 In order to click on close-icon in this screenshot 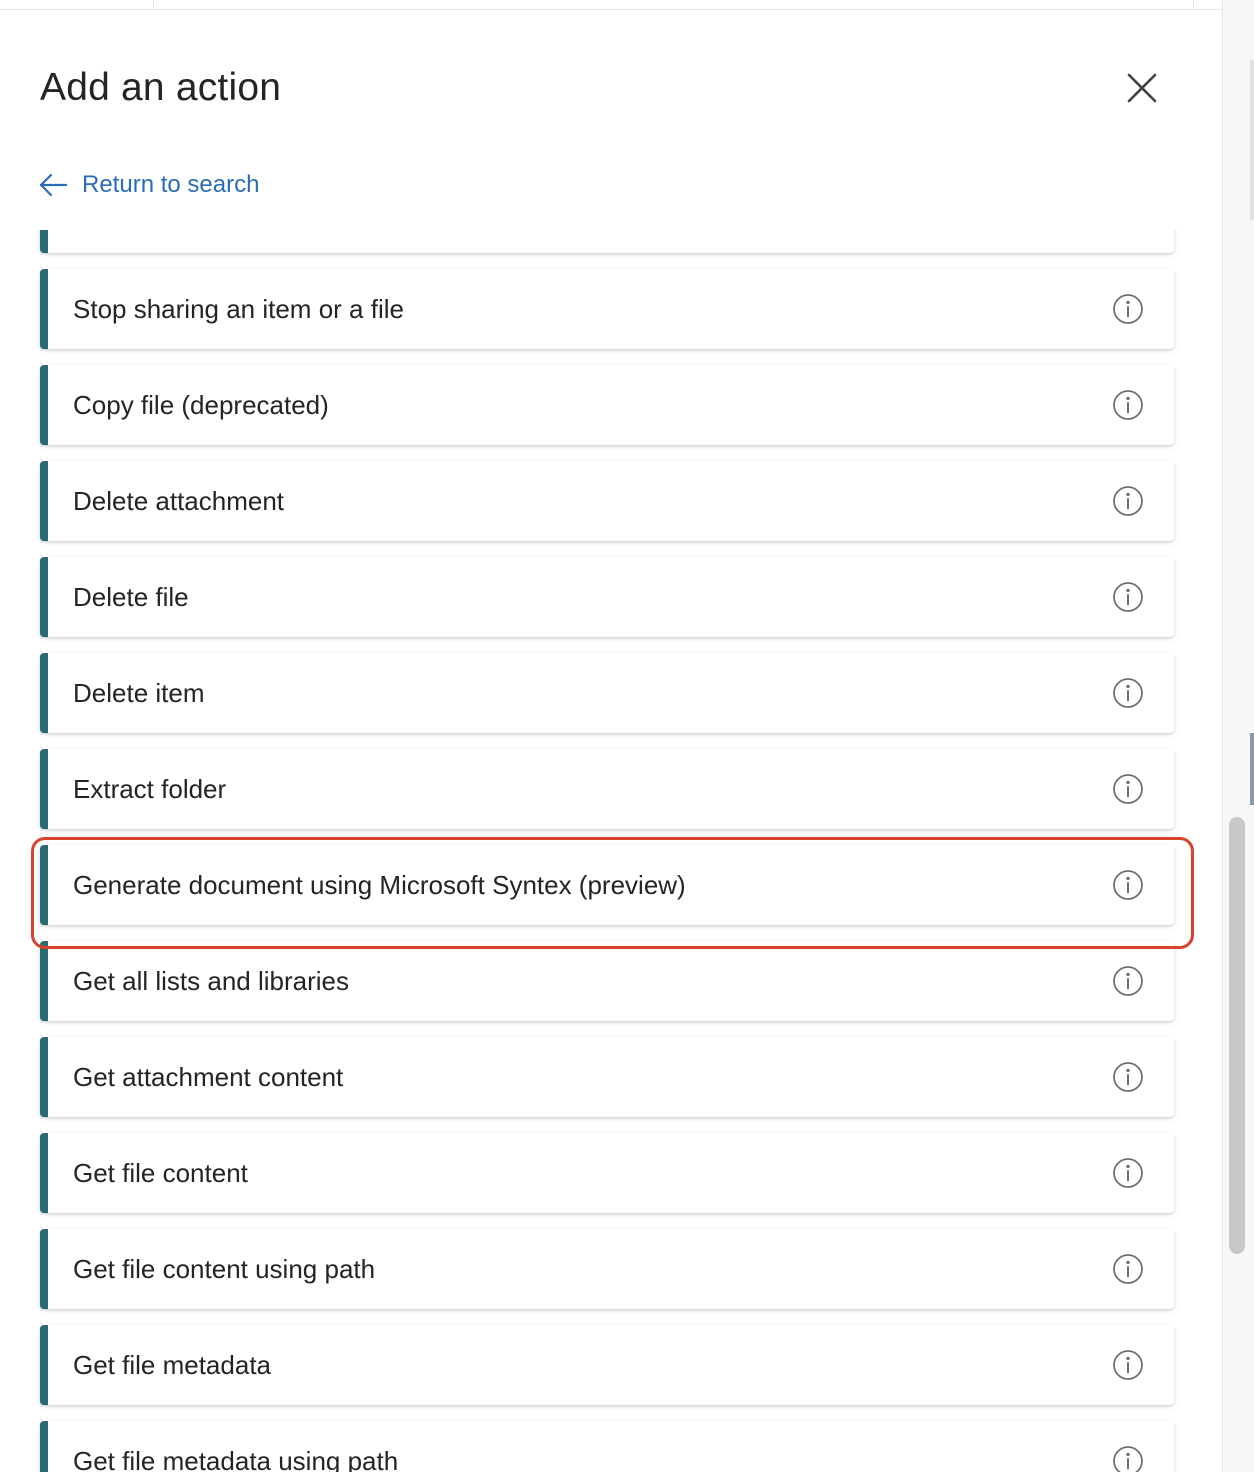, I will do `click(1142, 88)`.